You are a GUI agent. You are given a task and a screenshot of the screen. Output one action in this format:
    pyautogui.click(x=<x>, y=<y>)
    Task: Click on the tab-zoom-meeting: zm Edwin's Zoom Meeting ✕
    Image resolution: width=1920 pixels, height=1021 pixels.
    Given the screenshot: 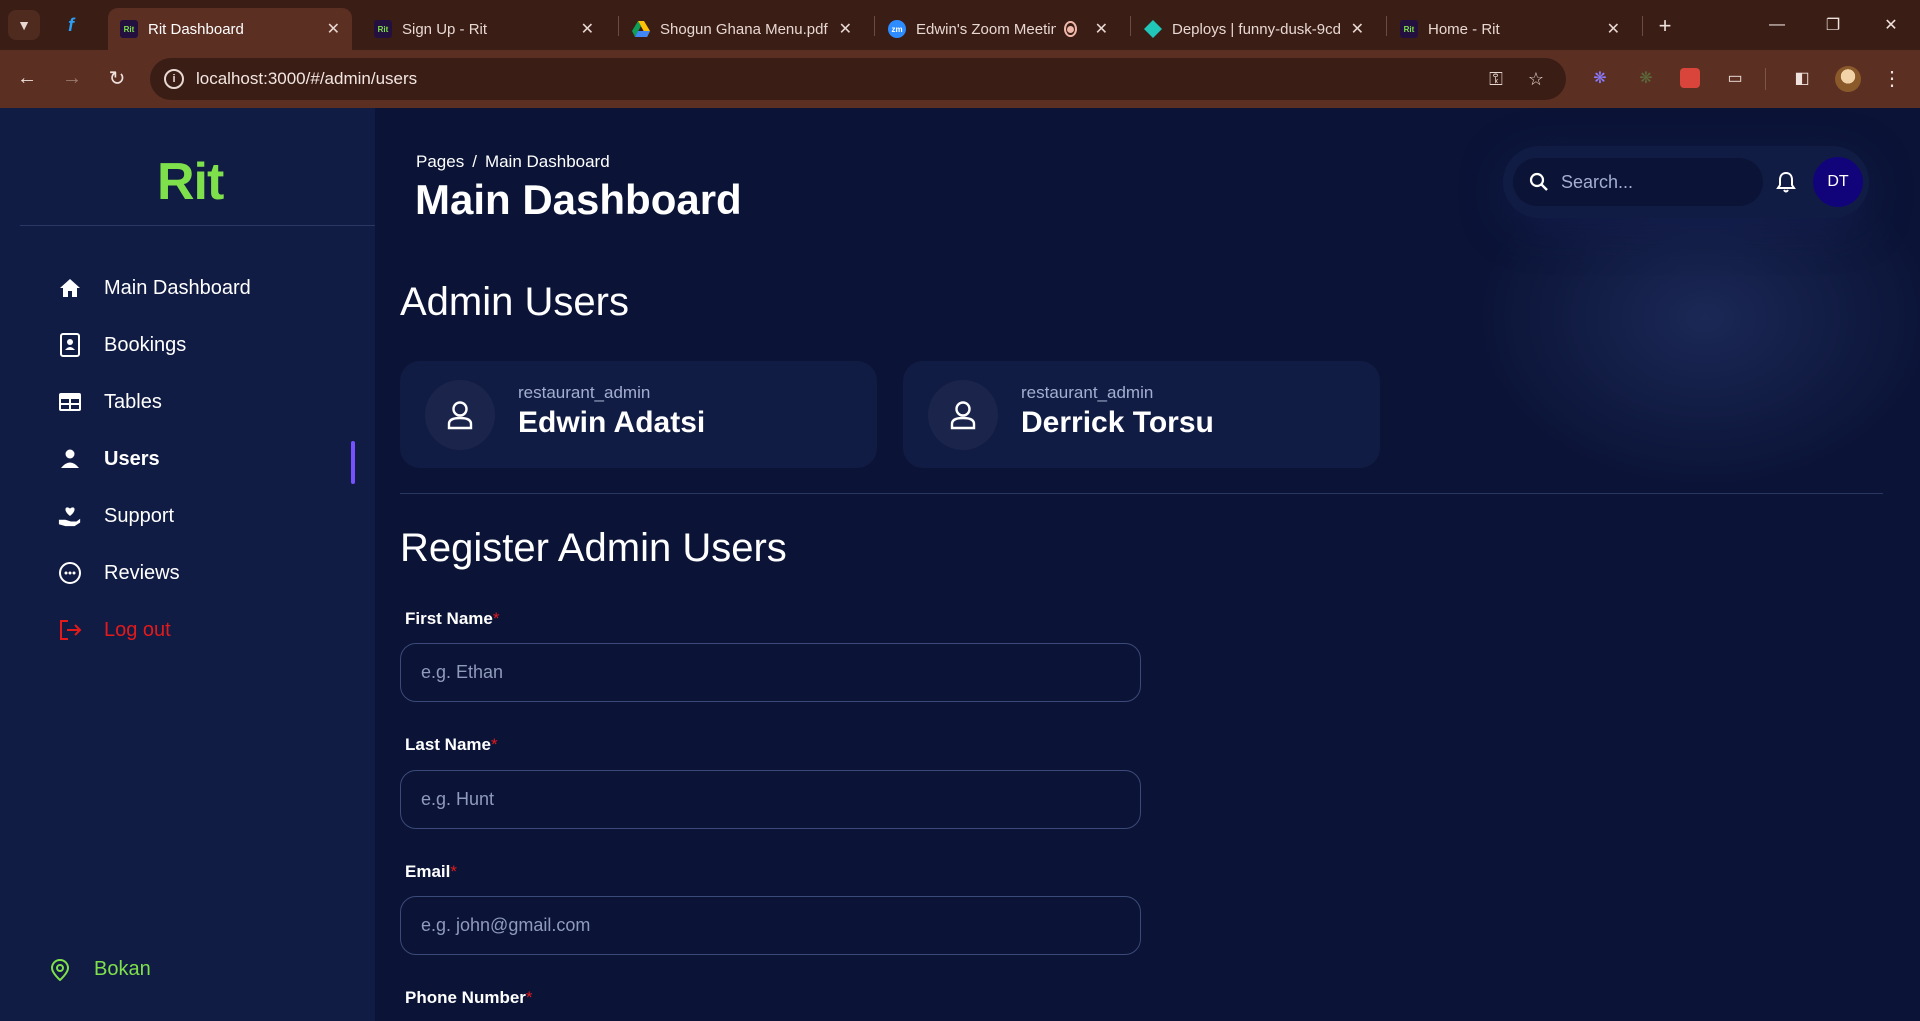 What is the action you would take?
    pyautogui.click(x=998, y=29)
    